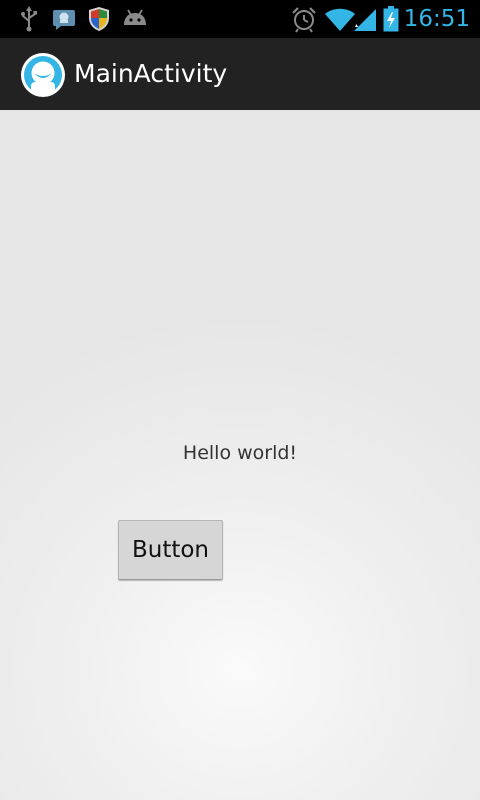 Image resolution: width=480 pixels, height=800 pixels. I want to click on alarm-clock-icon, so click(304, 20).